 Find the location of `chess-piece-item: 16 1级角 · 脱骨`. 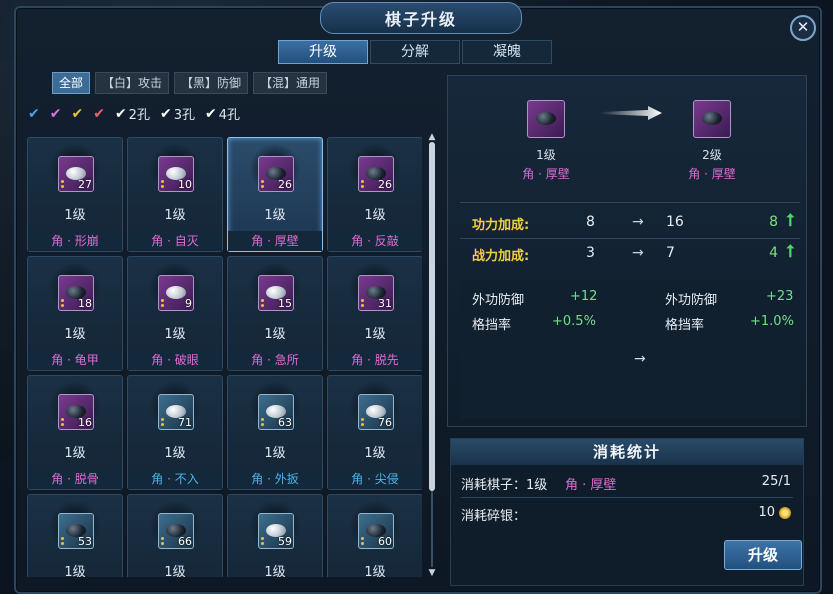

chess-piece-item: 16 1级角 · 脱骨 is located at coordinates (75, 432).